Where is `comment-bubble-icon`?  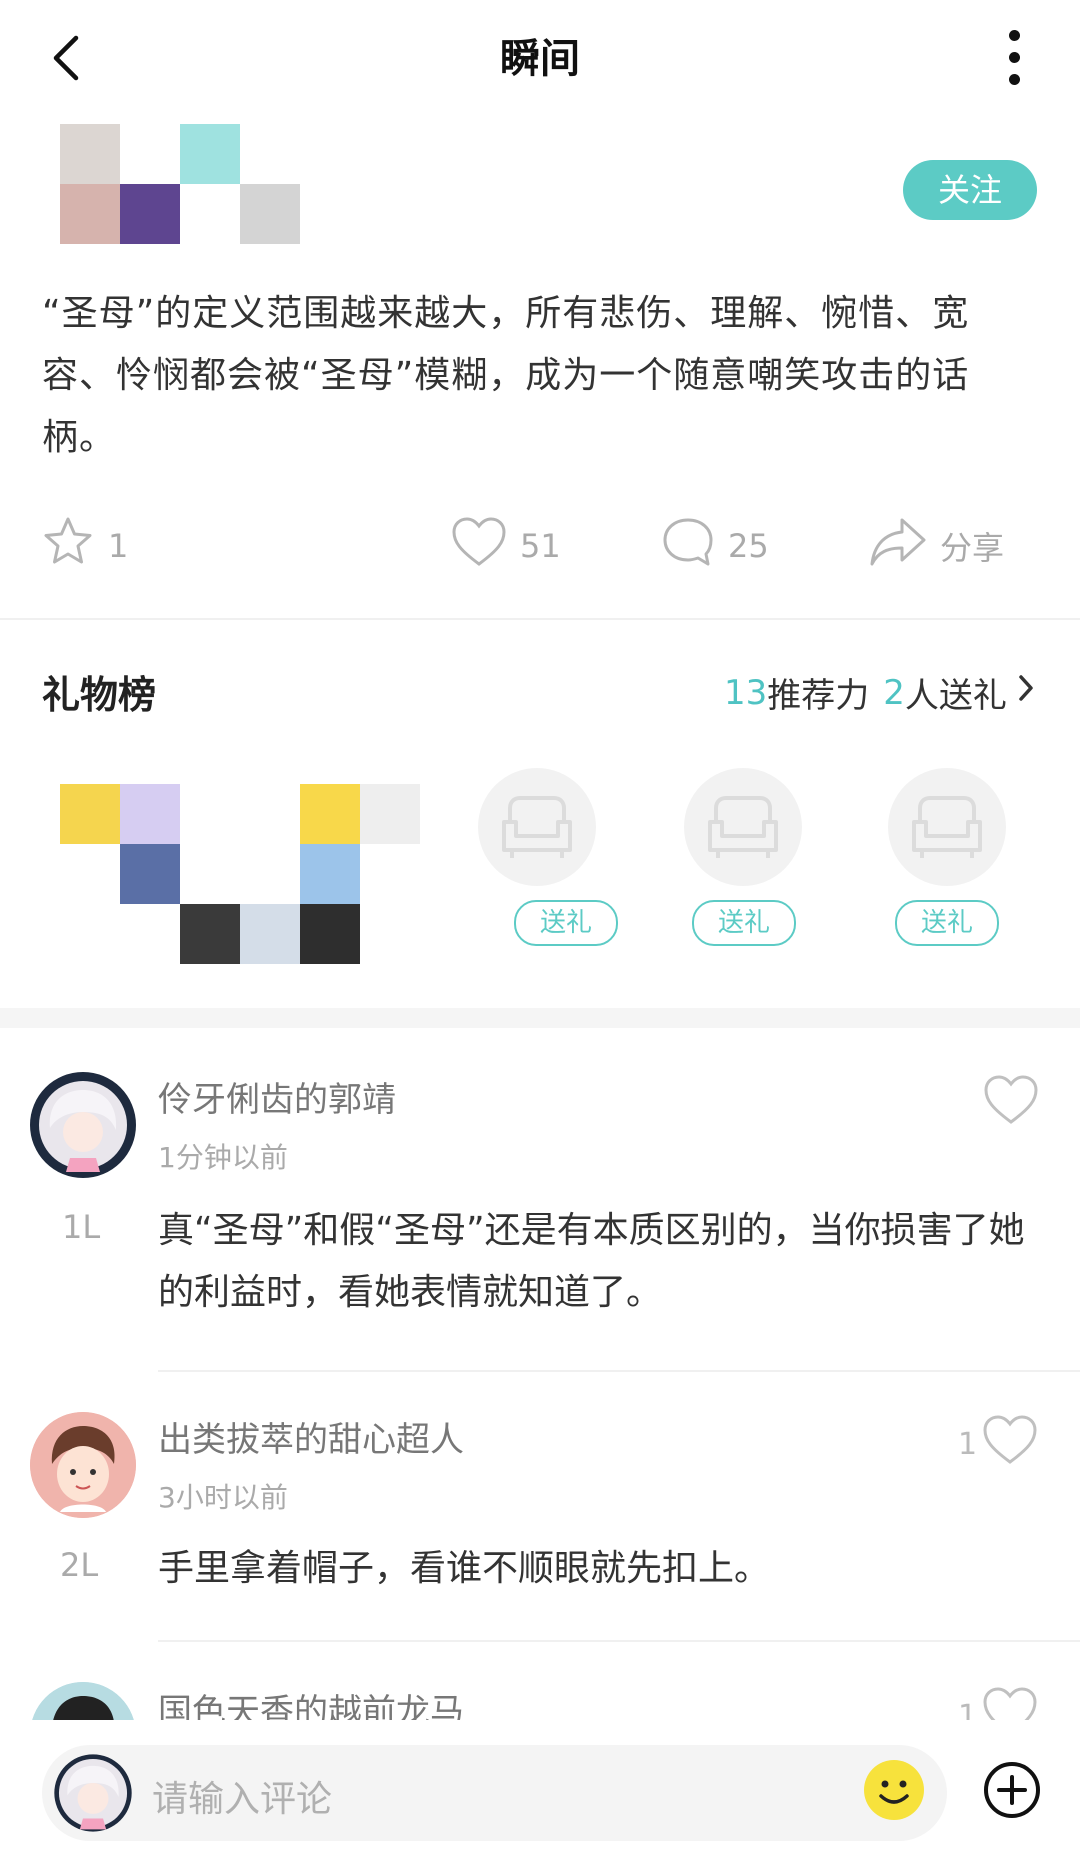
comment-bubble-icon is located at coordinates (688, 546).